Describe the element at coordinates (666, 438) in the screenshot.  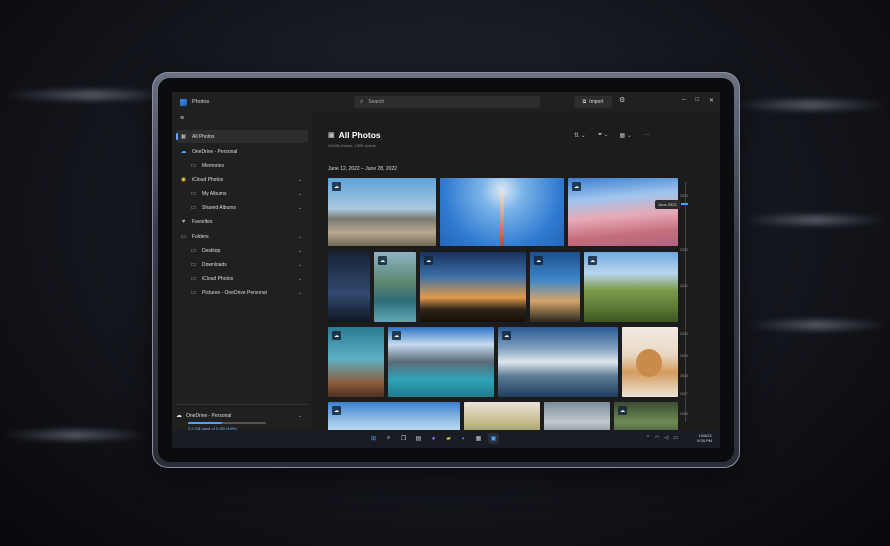
I see `volume-icon: ◁` at that location.